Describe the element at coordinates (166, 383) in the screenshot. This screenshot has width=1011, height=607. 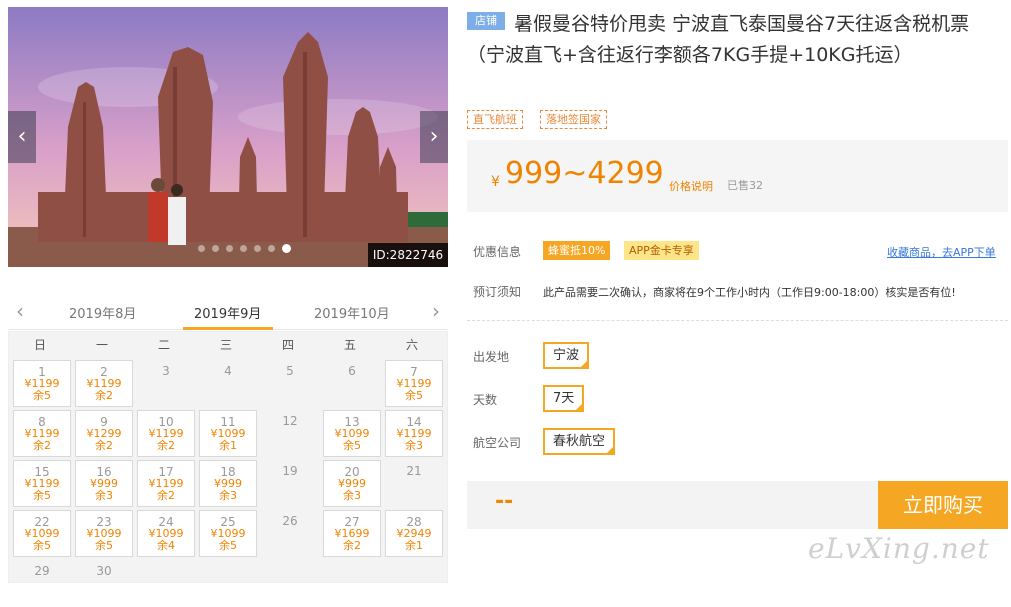
I see `calendar-day-cell: 3` at that location.